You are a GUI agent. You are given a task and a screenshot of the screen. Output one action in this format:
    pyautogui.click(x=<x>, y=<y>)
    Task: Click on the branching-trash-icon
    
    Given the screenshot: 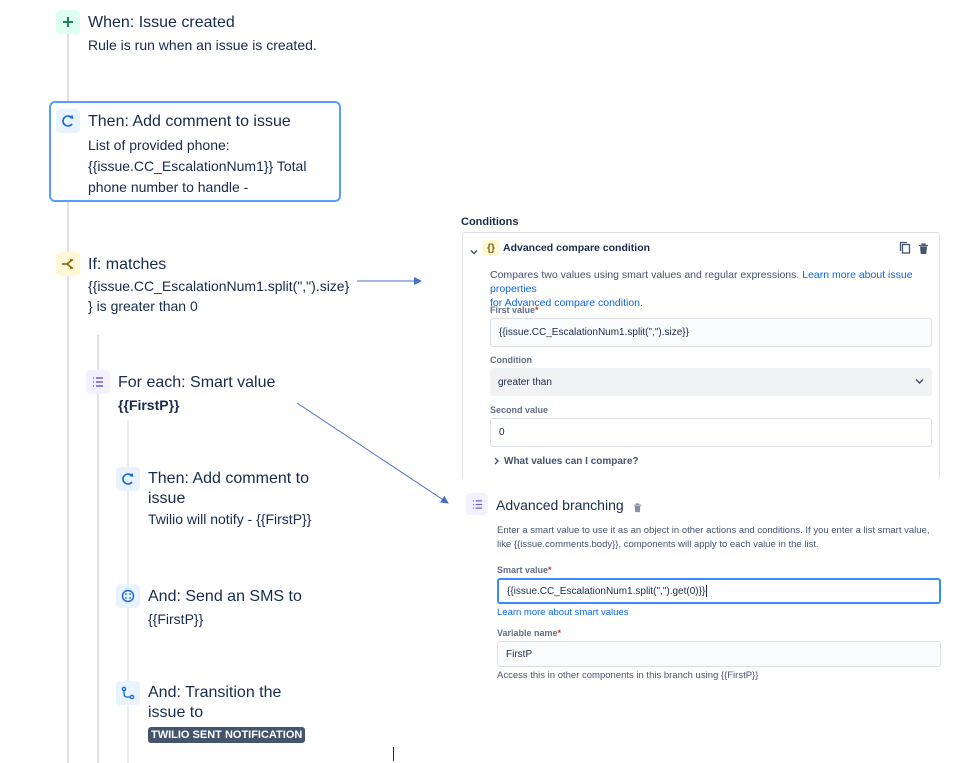 What is the action you would take?
    pyautogui.click(x=637, y=509)
    